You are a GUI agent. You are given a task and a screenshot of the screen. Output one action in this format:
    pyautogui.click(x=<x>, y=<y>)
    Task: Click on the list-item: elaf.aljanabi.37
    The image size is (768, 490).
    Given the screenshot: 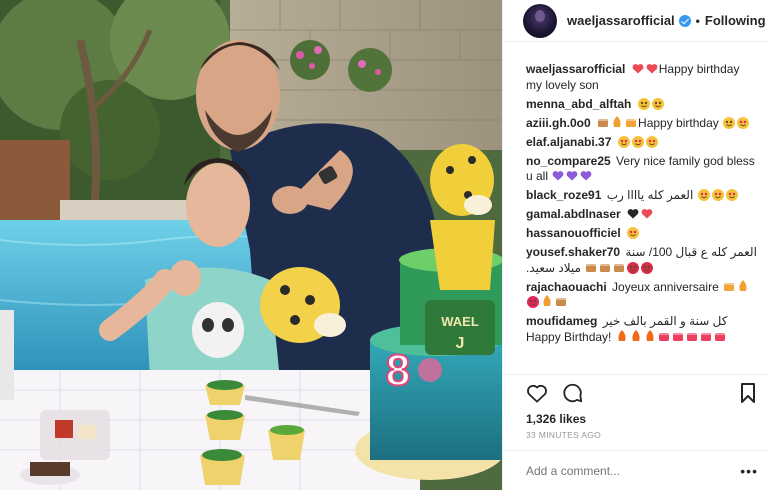 What is the action you would take?
    pyautogui.click(x=642, y=143)
    